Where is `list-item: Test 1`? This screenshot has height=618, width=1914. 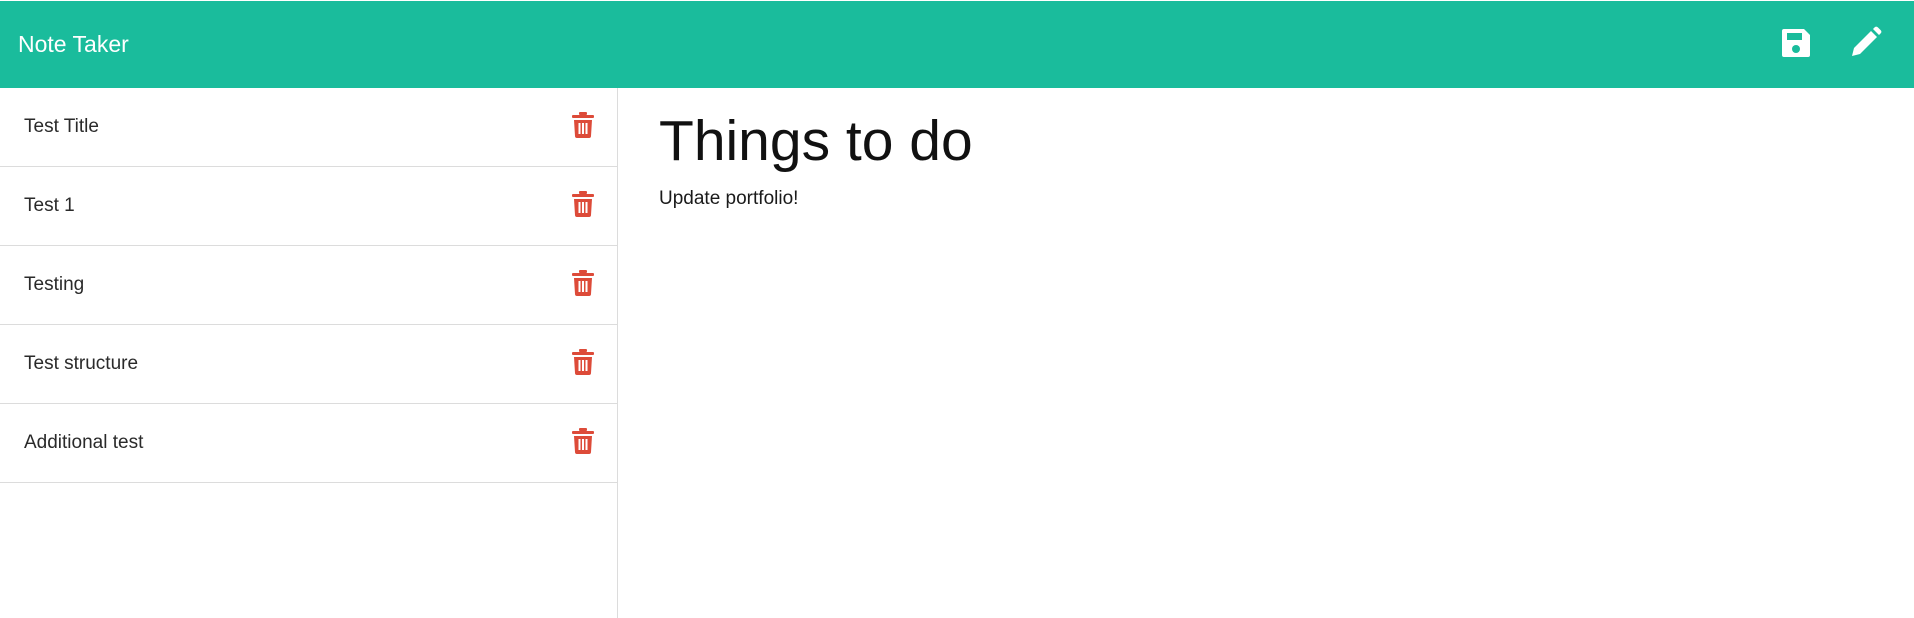 list-item: Test 1 is located at coordinates (308, 206).